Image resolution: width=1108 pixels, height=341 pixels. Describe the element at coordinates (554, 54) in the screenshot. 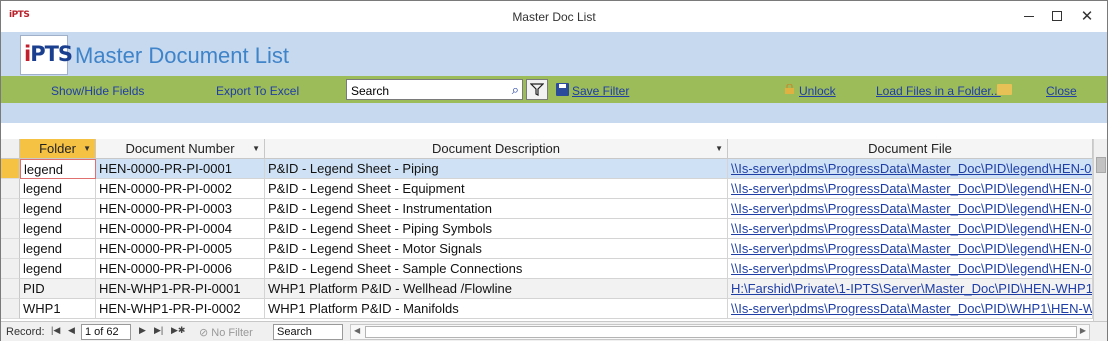

I see `form-header: iPTS Master Document List` at that location.